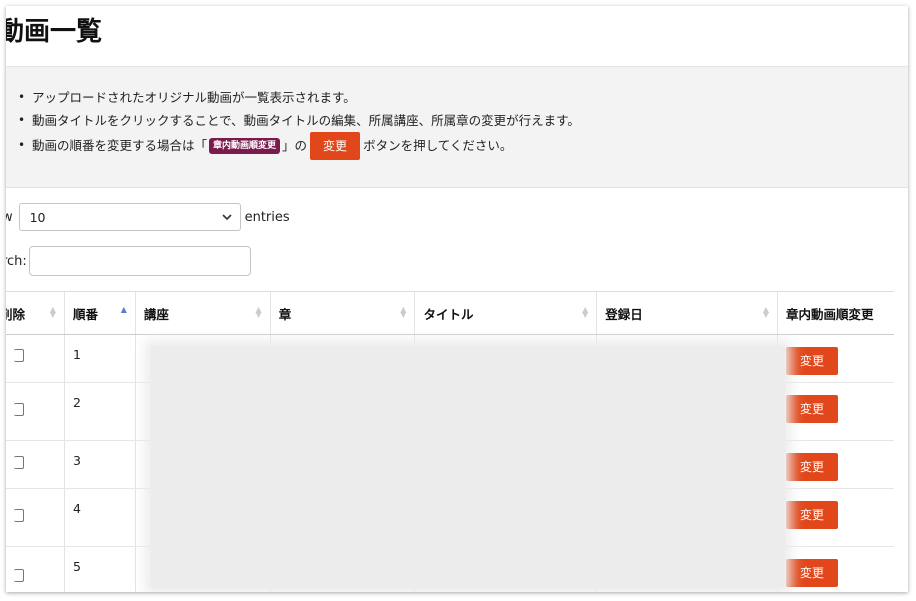  What do you see at coordinates (129, 217) in the screenshot?
I see `entries-select: 10` at bounding box center [129, 217].